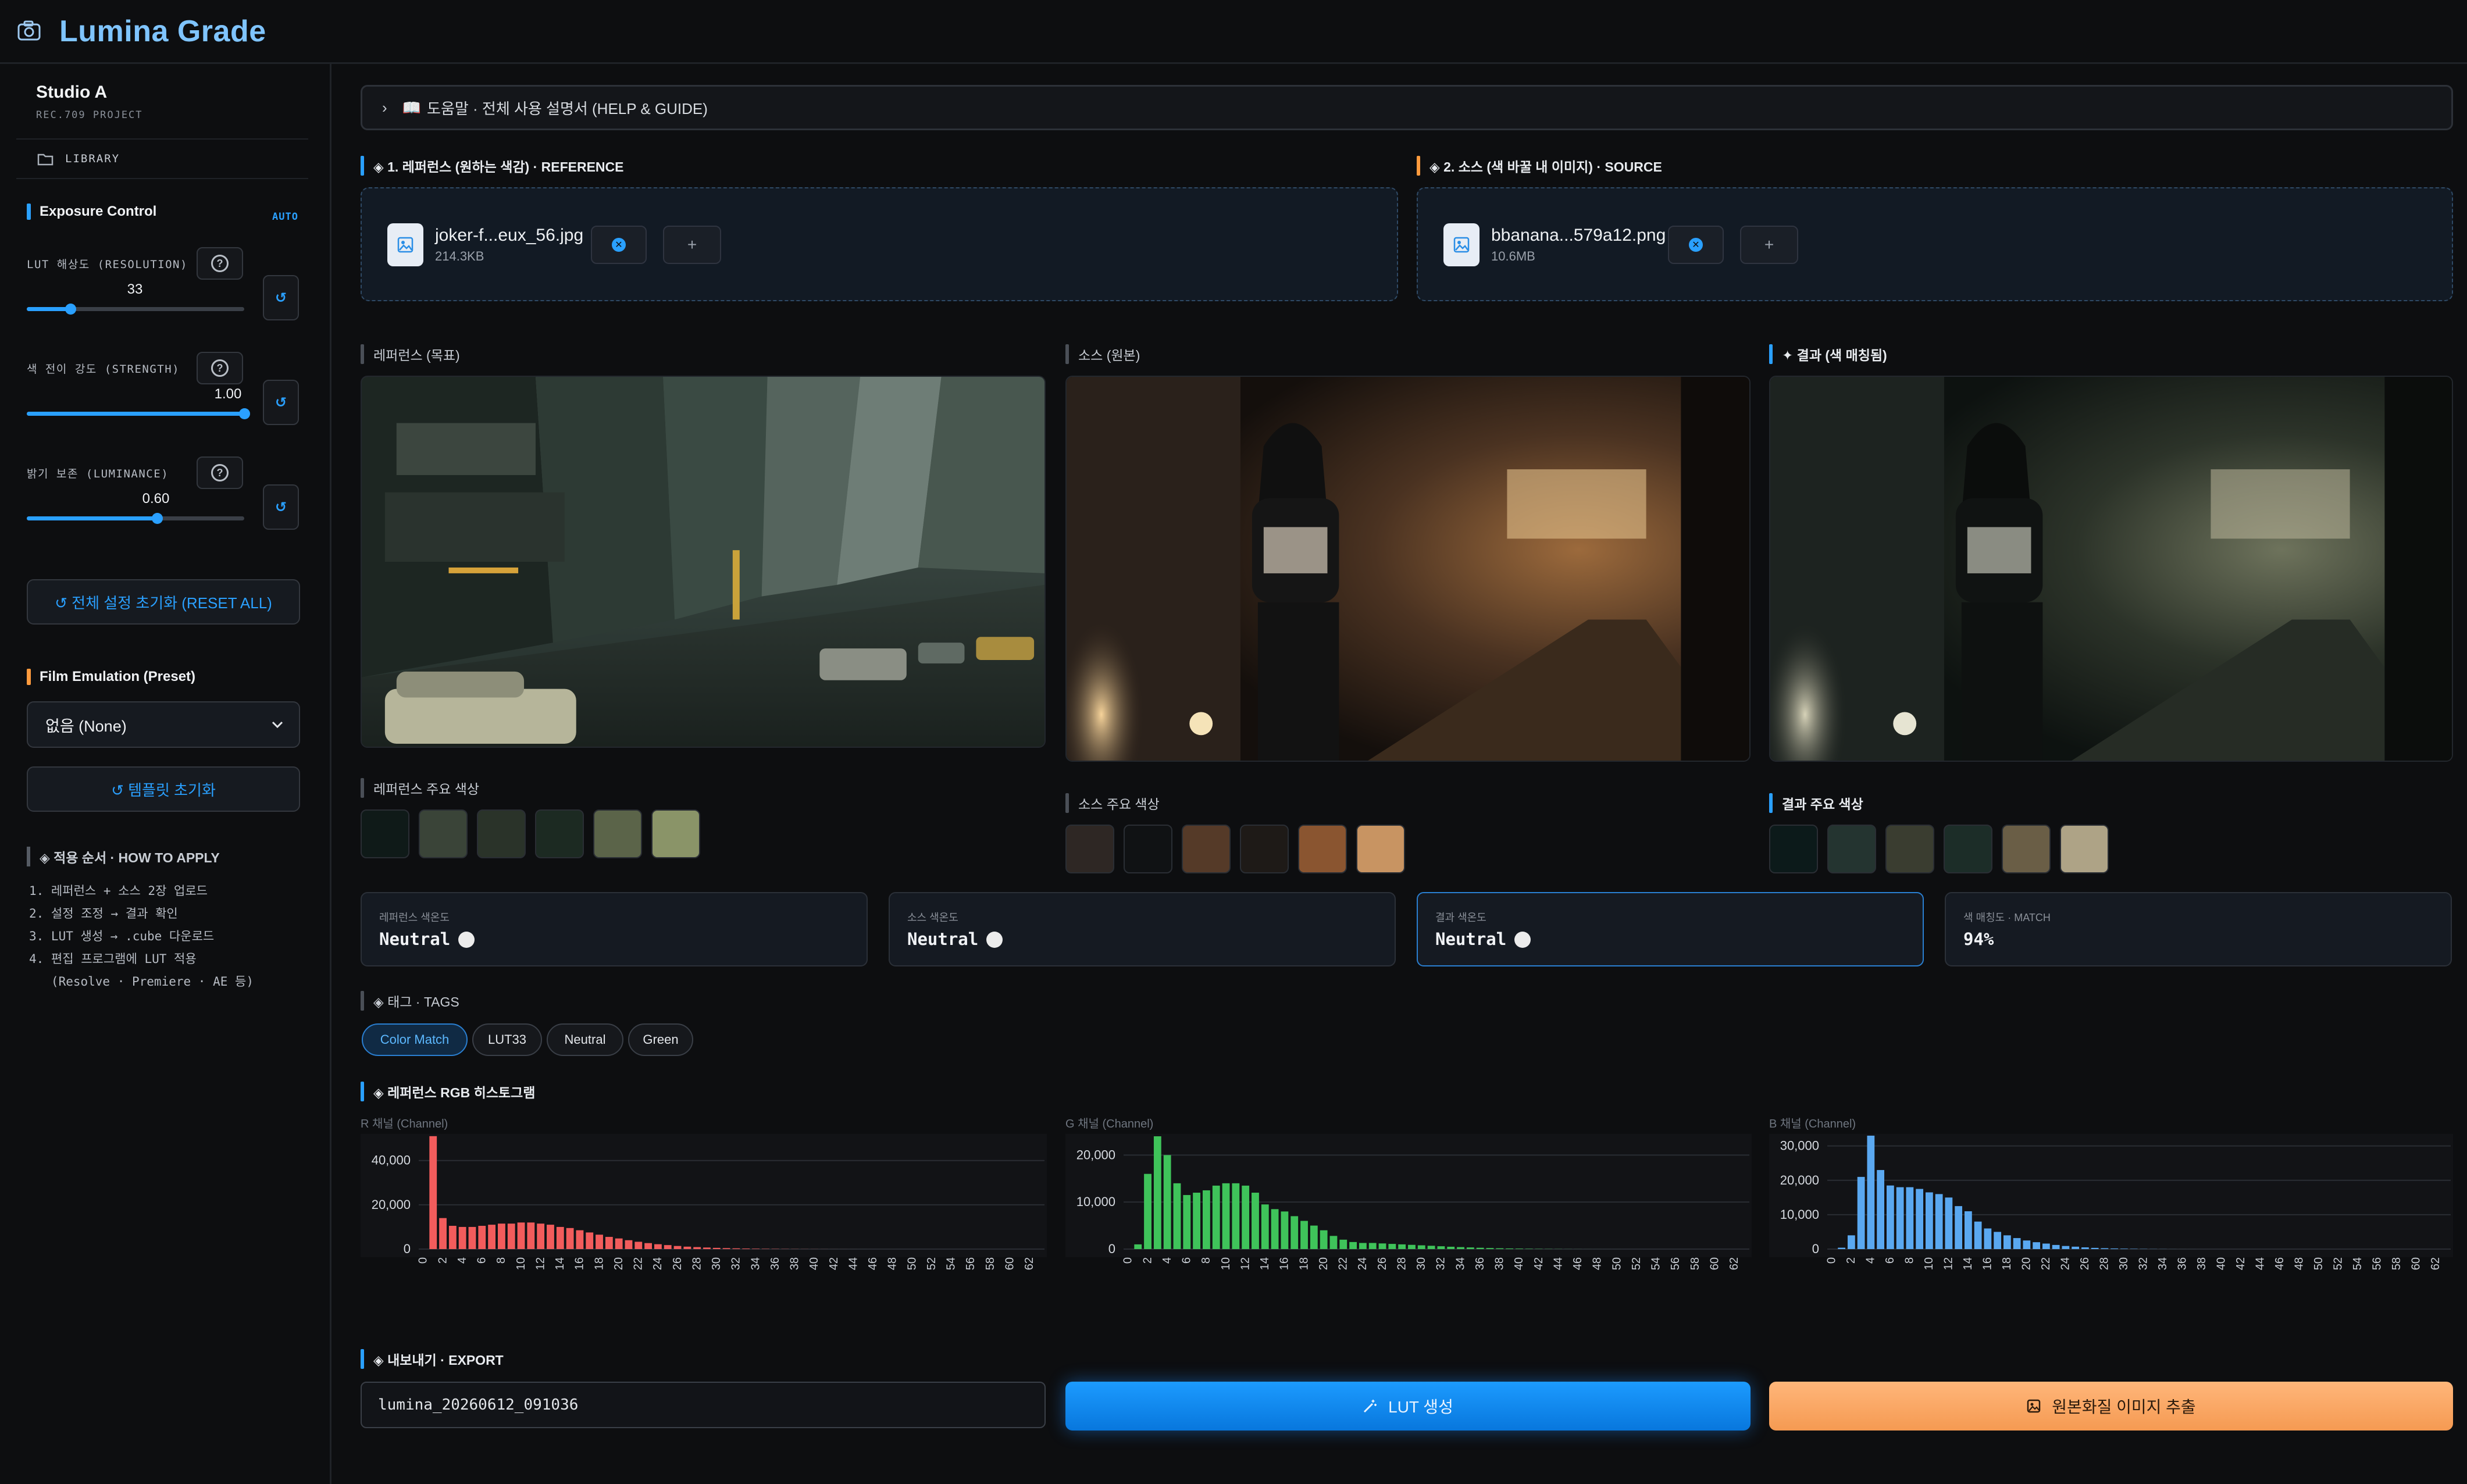 This screenshot has width=2467, height=1484. I want to click on x-tick-label: 24, so click(657, 1263).